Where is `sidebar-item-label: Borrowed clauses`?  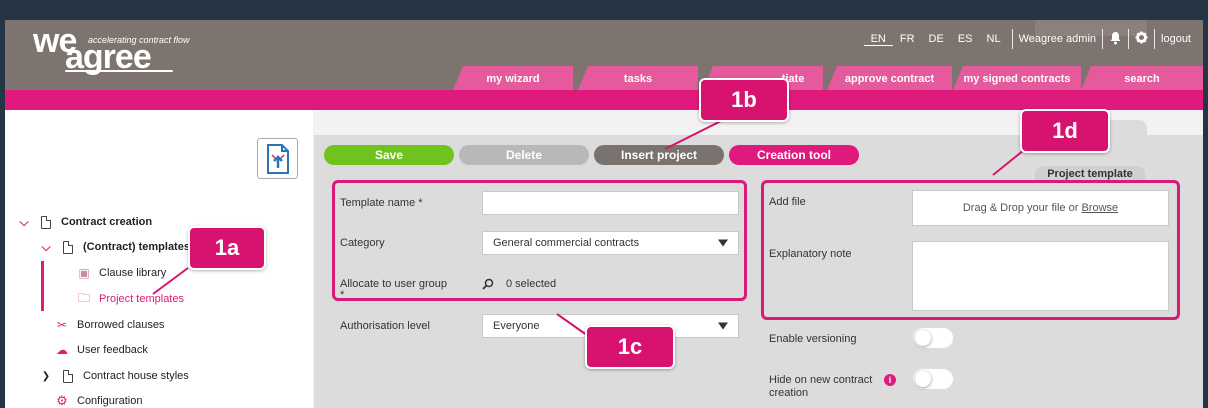
sidebar-item-label: Borrowed clauses is located at coordinates (121, 325).